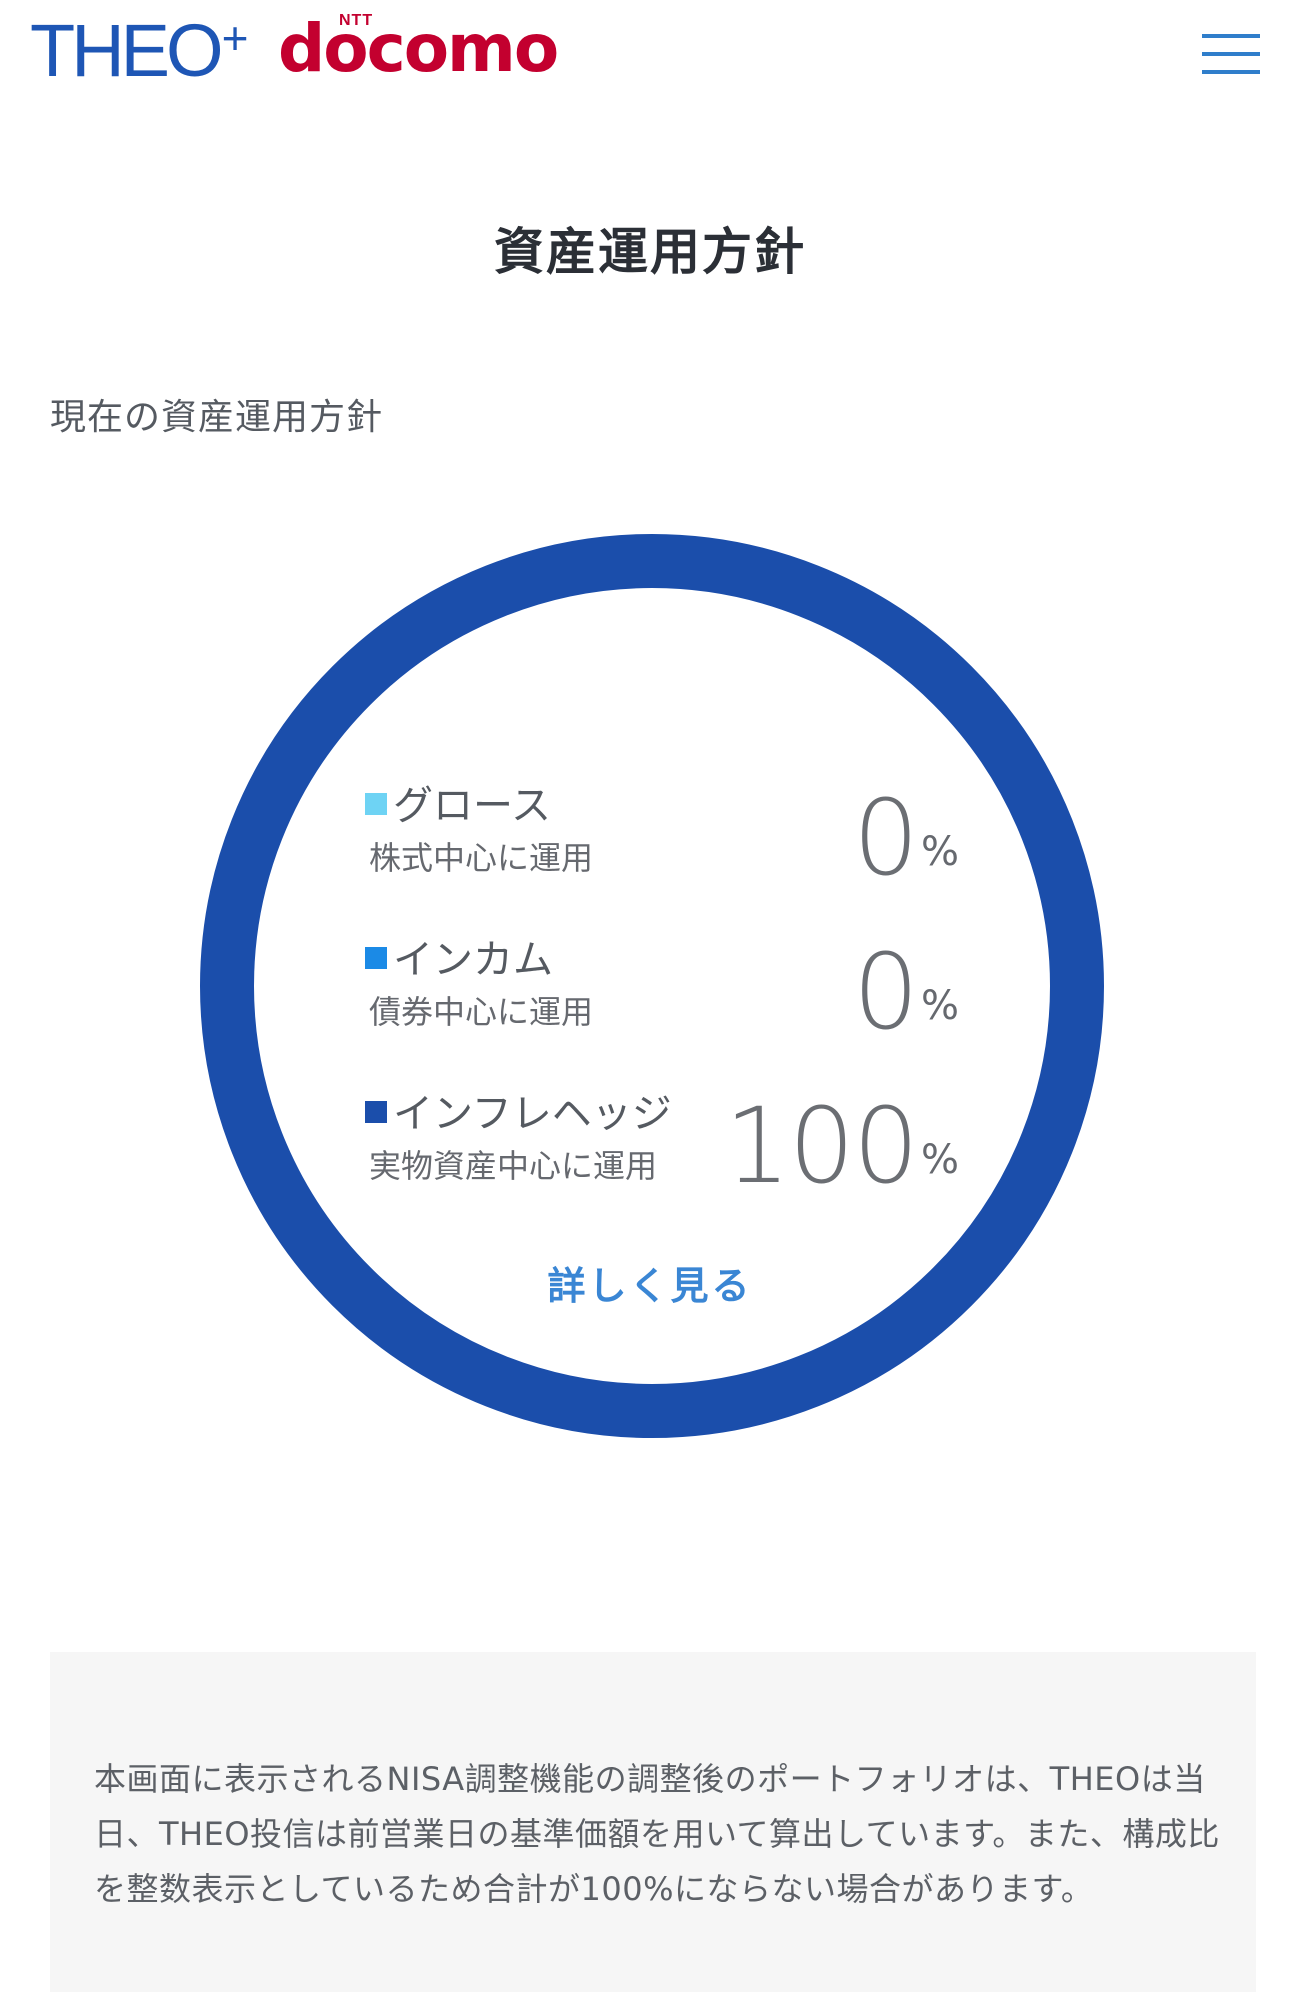 This screenshot has height=1992, width=1300. I want to click on app-header: THEO+ NTT docomo, so click(650, 60).